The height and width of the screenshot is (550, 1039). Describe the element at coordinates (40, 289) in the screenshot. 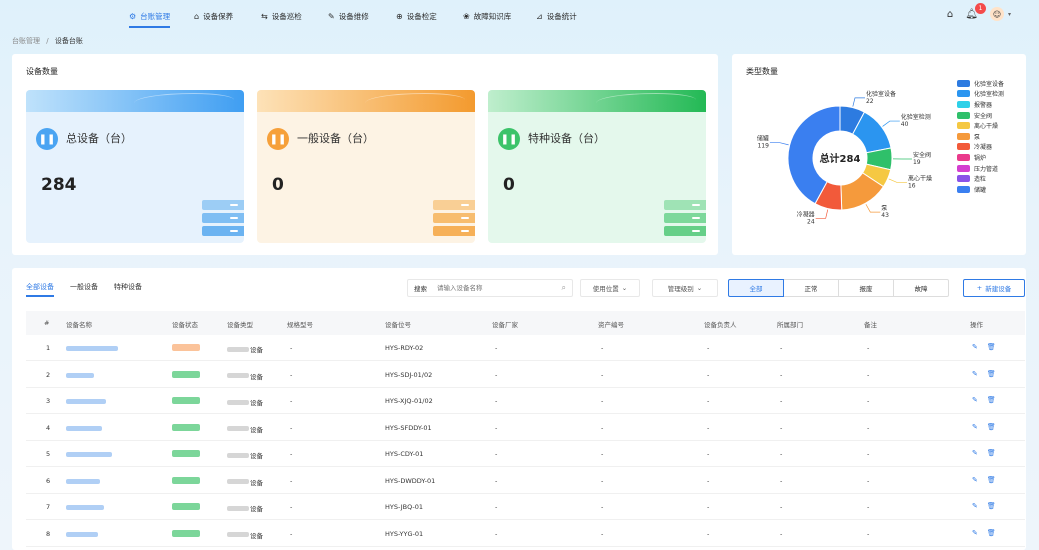

I see `tab-all-equipment: 全部设备` at that location.